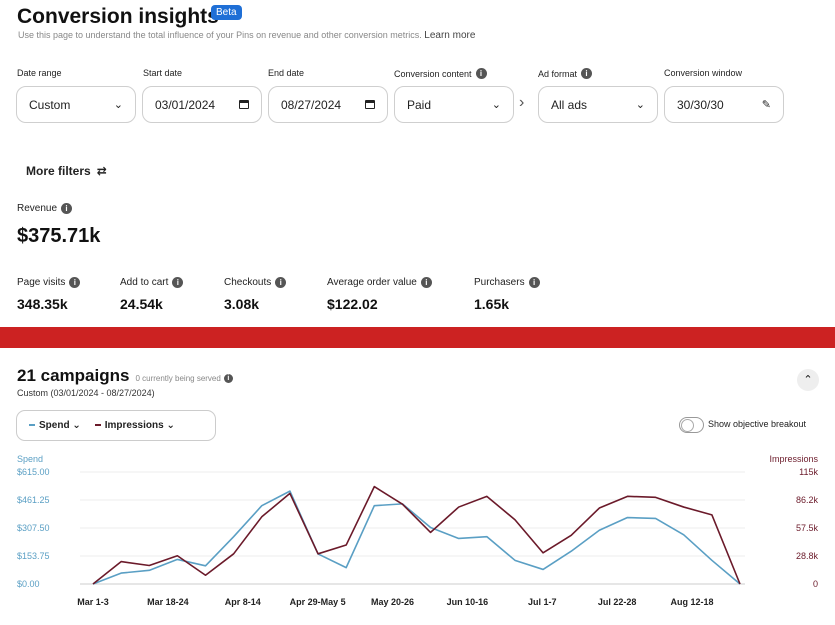 This screenshot has height=625, width=835. Describe the element at coordinates (141, 304) in the screenshot. I see `metric-value: 24.54k` at that location.